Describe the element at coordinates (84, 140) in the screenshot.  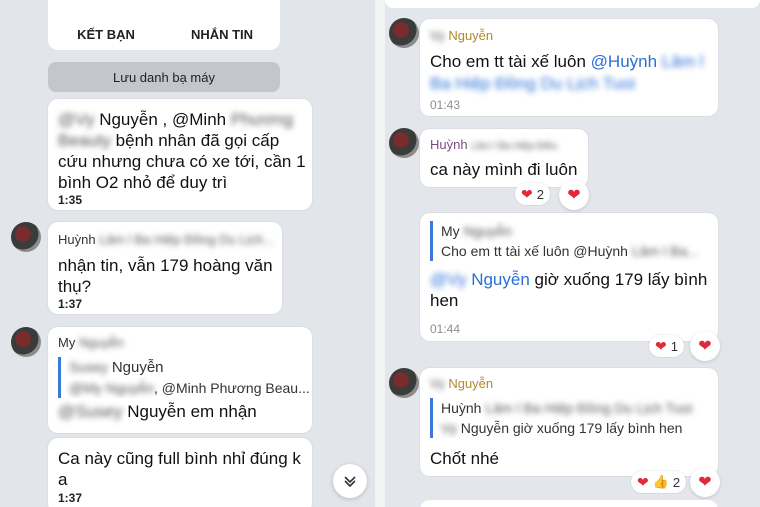
I see `mention-blurred: Beauty` at that location.